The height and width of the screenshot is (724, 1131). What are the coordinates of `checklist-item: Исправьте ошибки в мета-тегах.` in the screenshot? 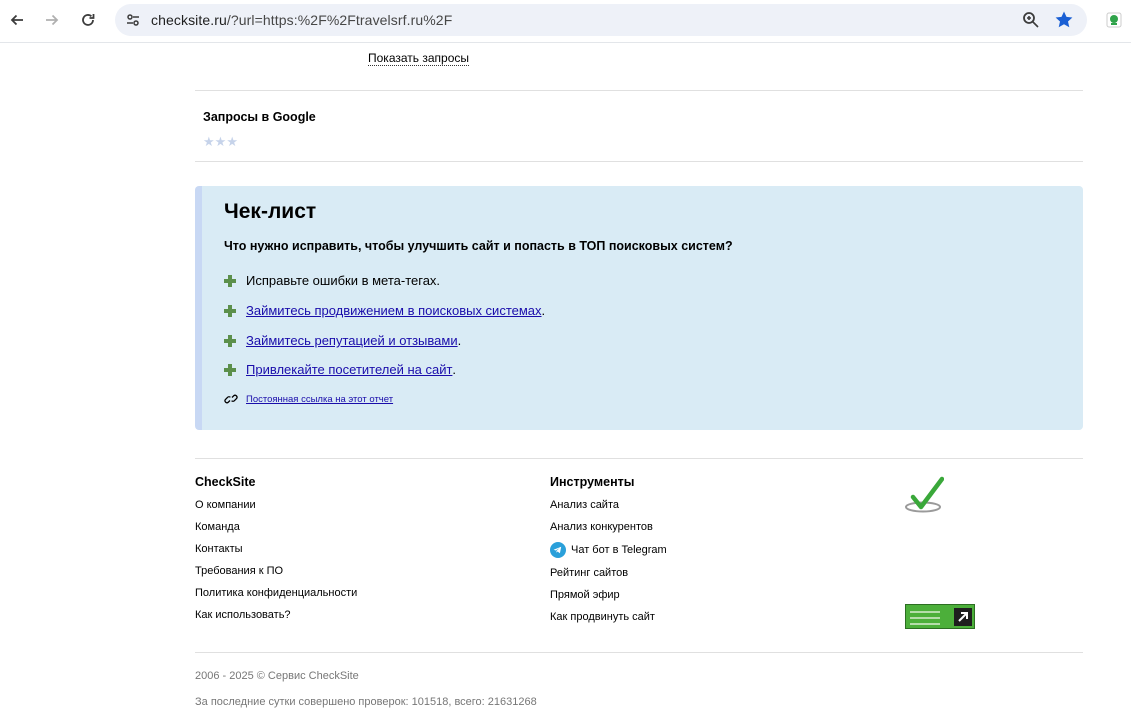 It's located at (332, 280).